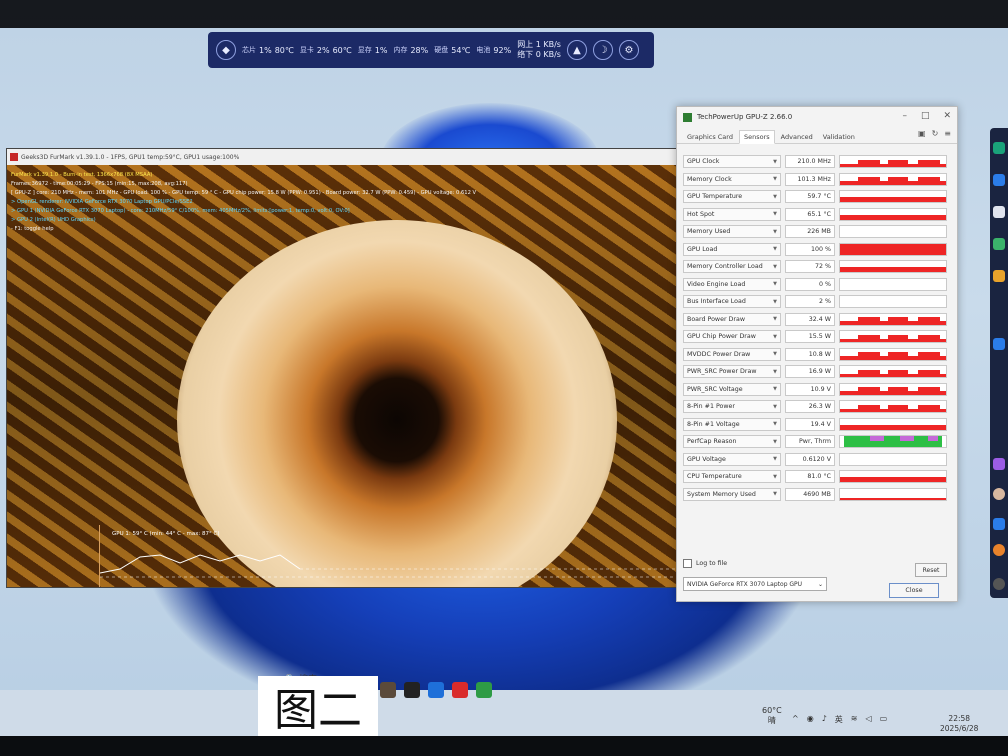 The image size is (1008, 756). I want to click on sensor-row: Video Engine Load ▼ 0 %, so click(817, 285).